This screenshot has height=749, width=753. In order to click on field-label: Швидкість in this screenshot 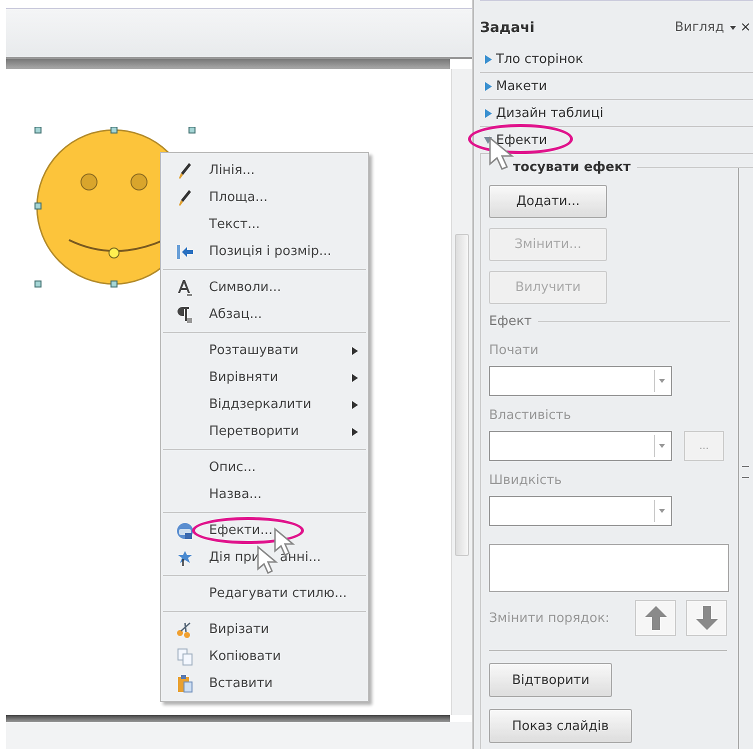, I will do `click(525, 480)`.